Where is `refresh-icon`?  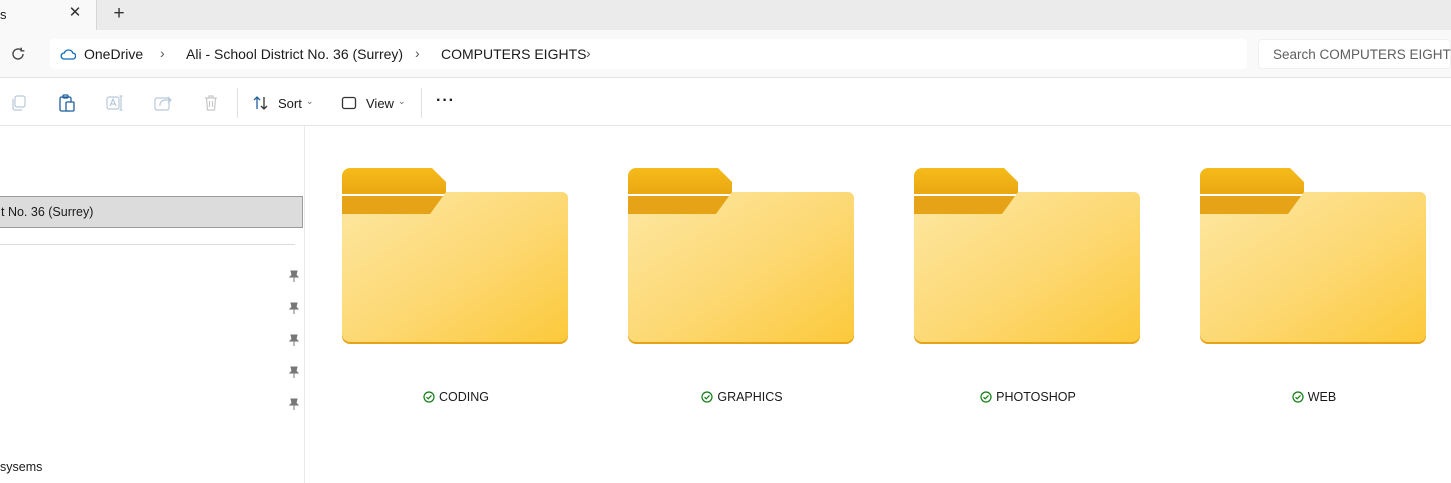
refresh-icon is located at coordinates (18, 54).